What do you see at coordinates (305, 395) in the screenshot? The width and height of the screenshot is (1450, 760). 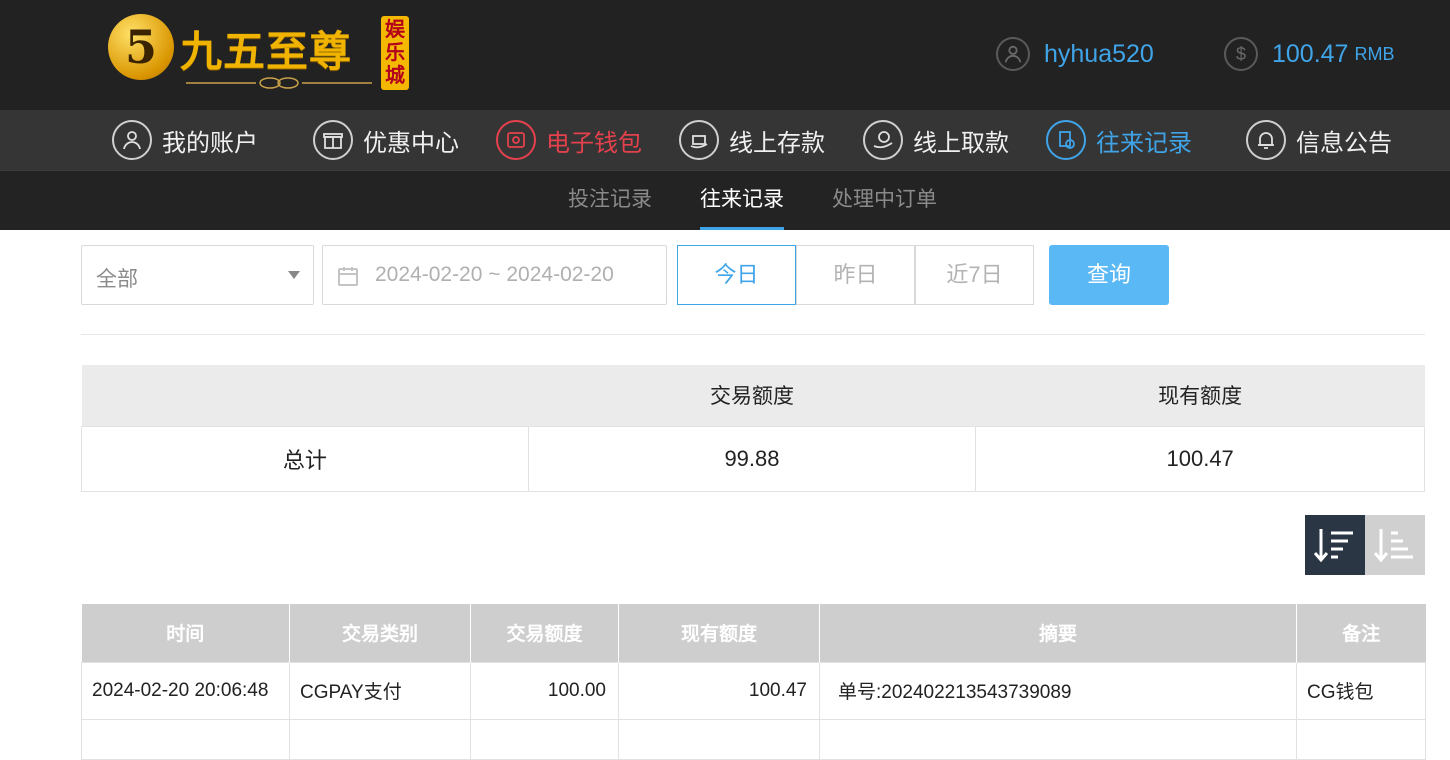 I see `summary-header-blank` at bounding box center [305, 395].